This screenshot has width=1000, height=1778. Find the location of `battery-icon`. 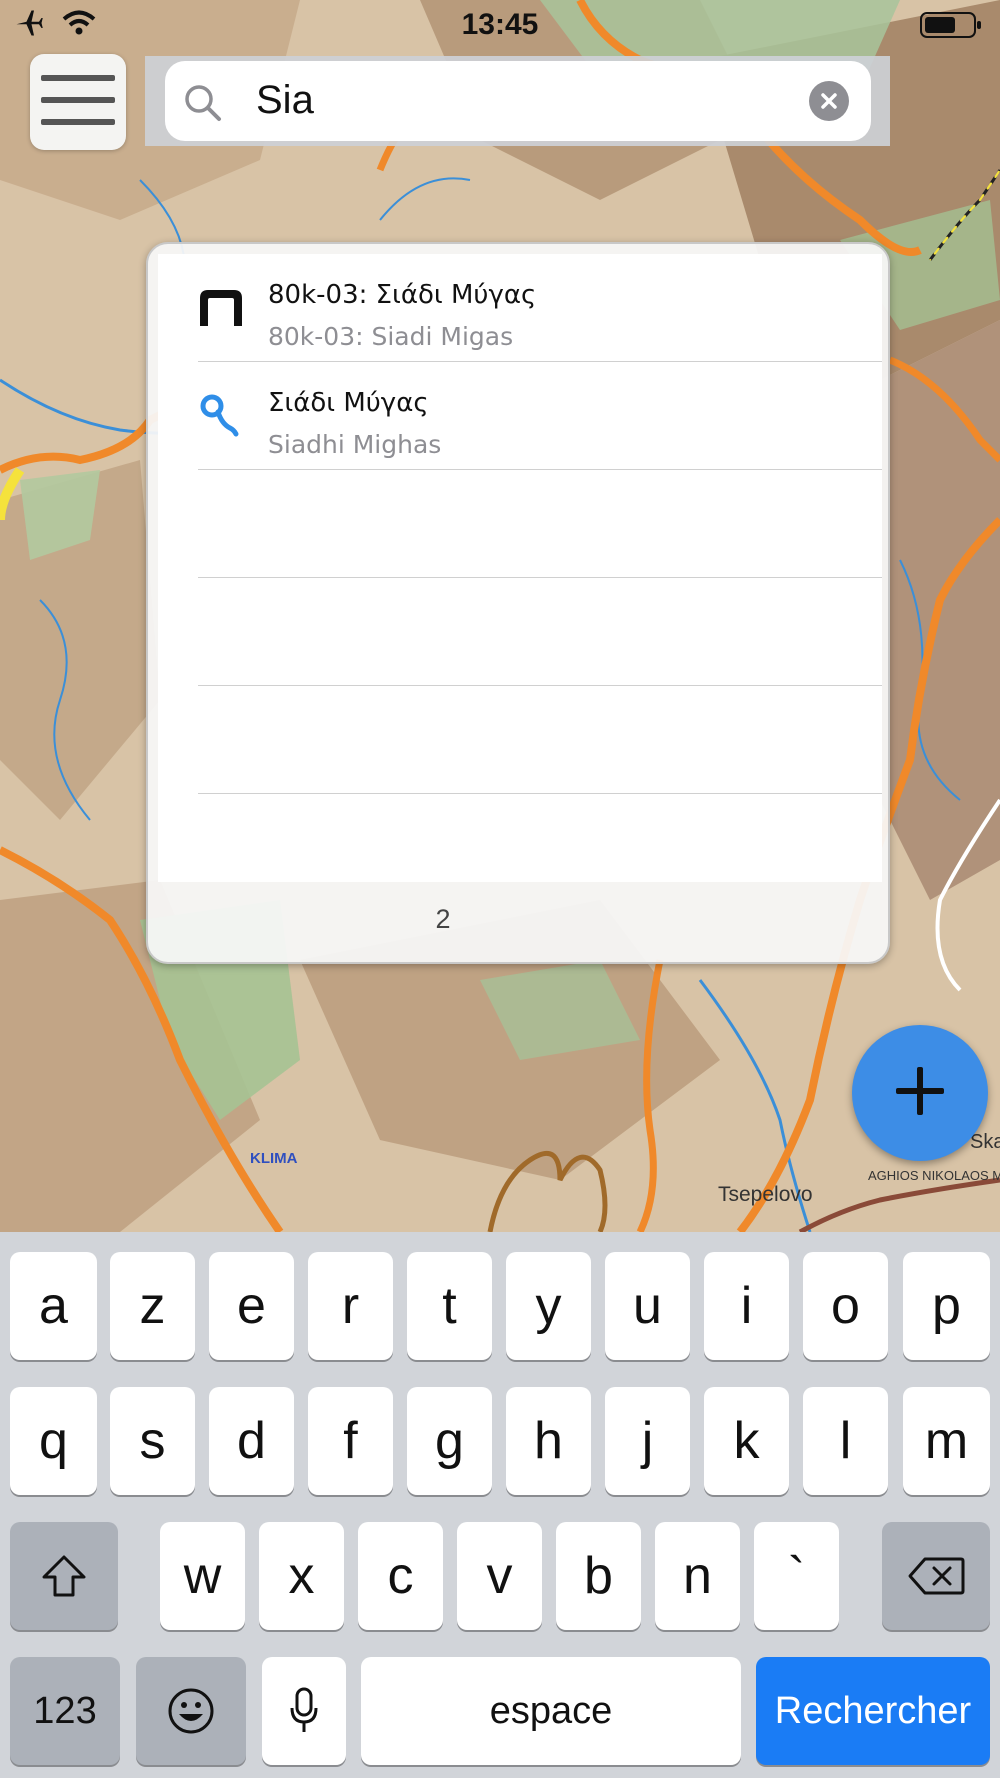

battery-icon is located at coordinates (951, 27).